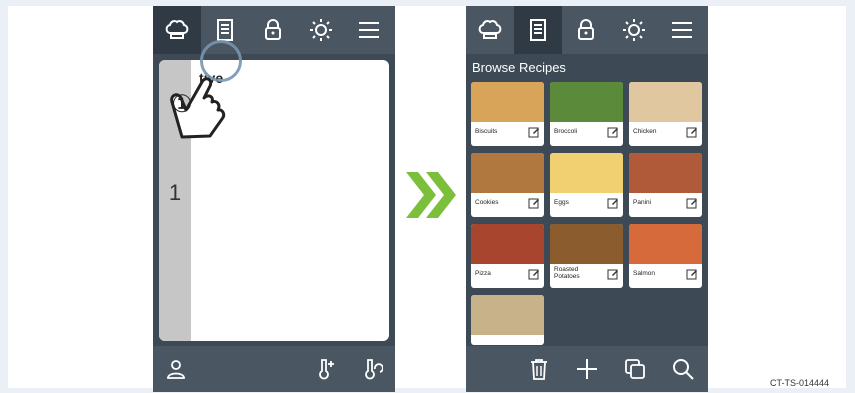 Image resolution: width=855 pixels, height=393 pixels. What do you see at coordinates (644, 273) in the screenshot?
I see `recipe-label: Salmon` at bounding box center [644, 273].